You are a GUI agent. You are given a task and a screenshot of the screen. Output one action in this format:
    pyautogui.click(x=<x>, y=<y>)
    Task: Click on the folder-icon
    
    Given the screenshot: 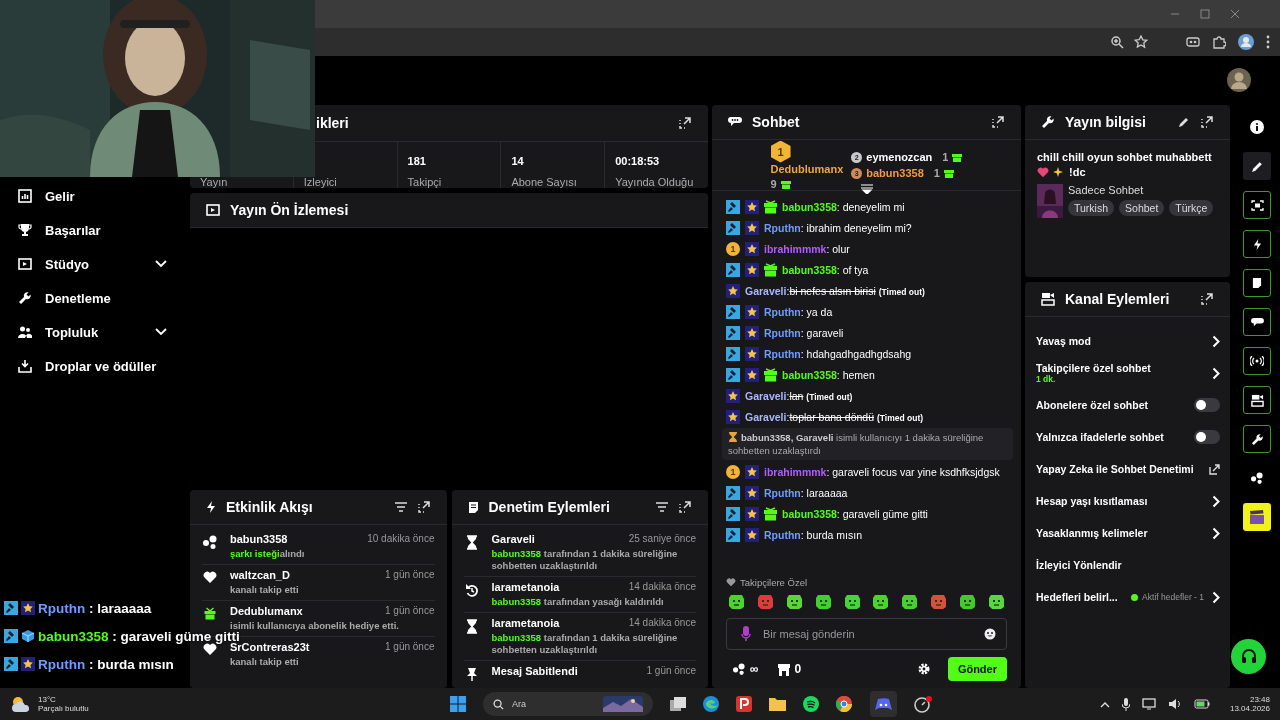 What is the action you would take?
    pyautogui.click(x=777, y=704)
    